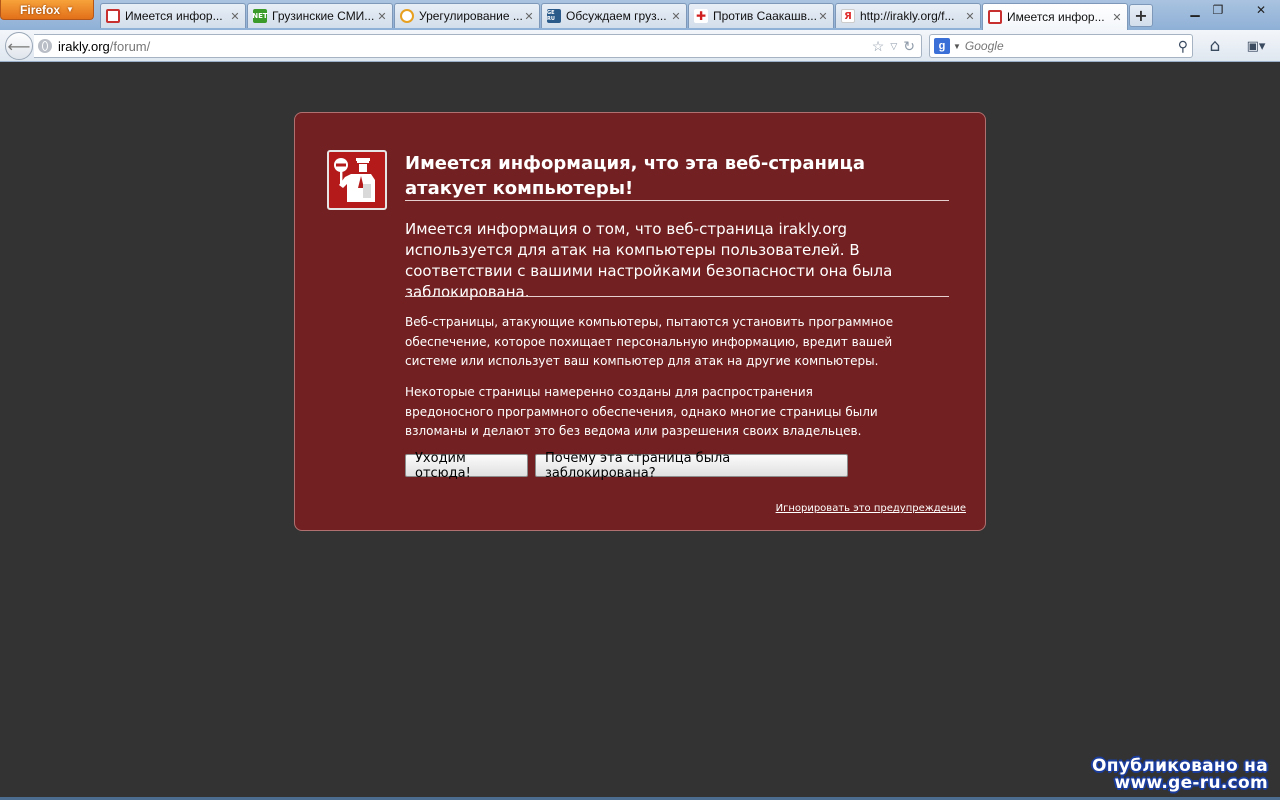 This screenshot has height=800, width=1280. What do you see at coordinates (478, 46) in the screenshot?
I see `url-bar: irakly.org/forum/ ☆ ▽ ↻` at bounding box center [478, 46].